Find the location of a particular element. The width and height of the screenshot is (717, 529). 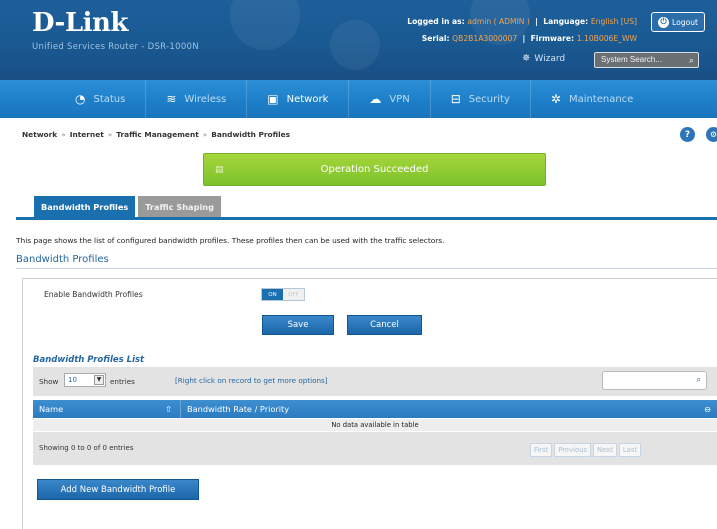

breadcrumb-item: Traffic Management is located at coordinates (157, 134).